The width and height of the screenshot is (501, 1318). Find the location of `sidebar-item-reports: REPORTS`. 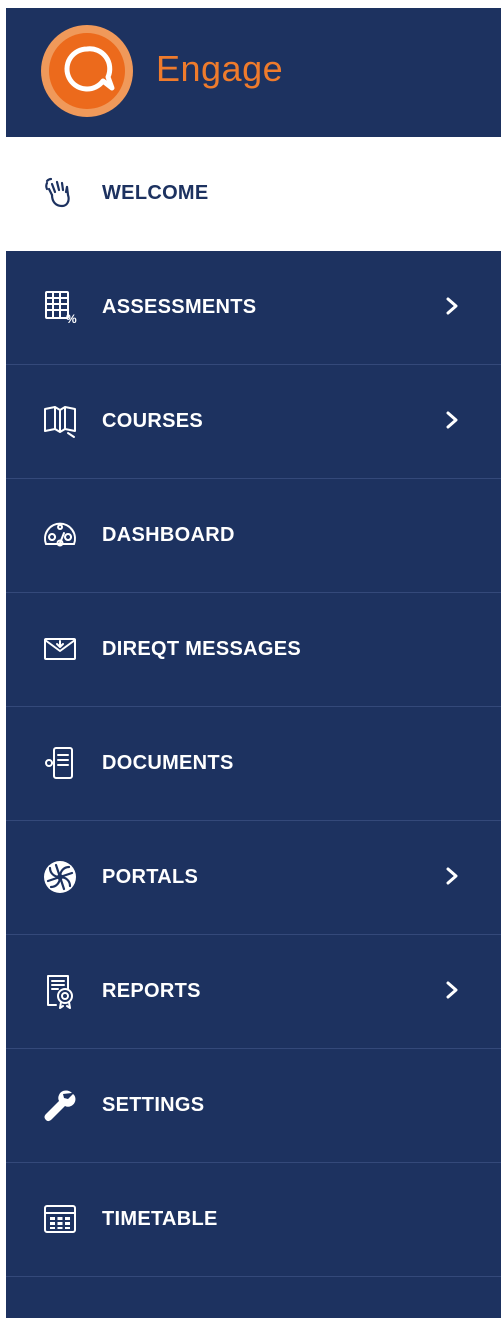

sidebar-item-reports: REPORTS is located at coordinates (253, 992).